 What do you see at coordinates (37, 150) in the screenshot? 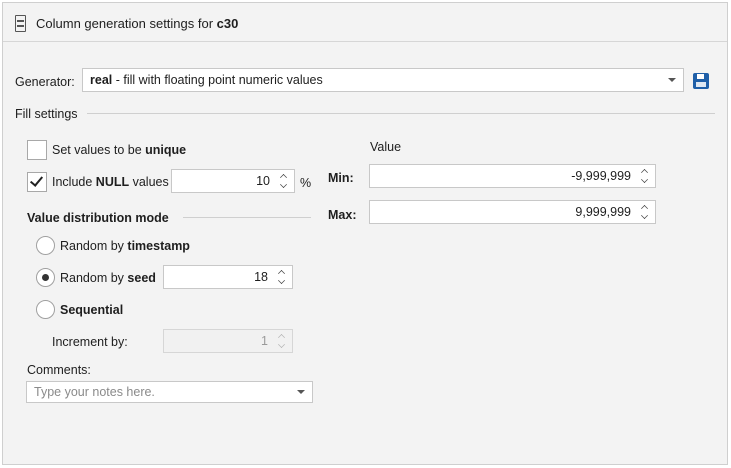
I see `unique-checkbox` at bounding box center [37, 150].